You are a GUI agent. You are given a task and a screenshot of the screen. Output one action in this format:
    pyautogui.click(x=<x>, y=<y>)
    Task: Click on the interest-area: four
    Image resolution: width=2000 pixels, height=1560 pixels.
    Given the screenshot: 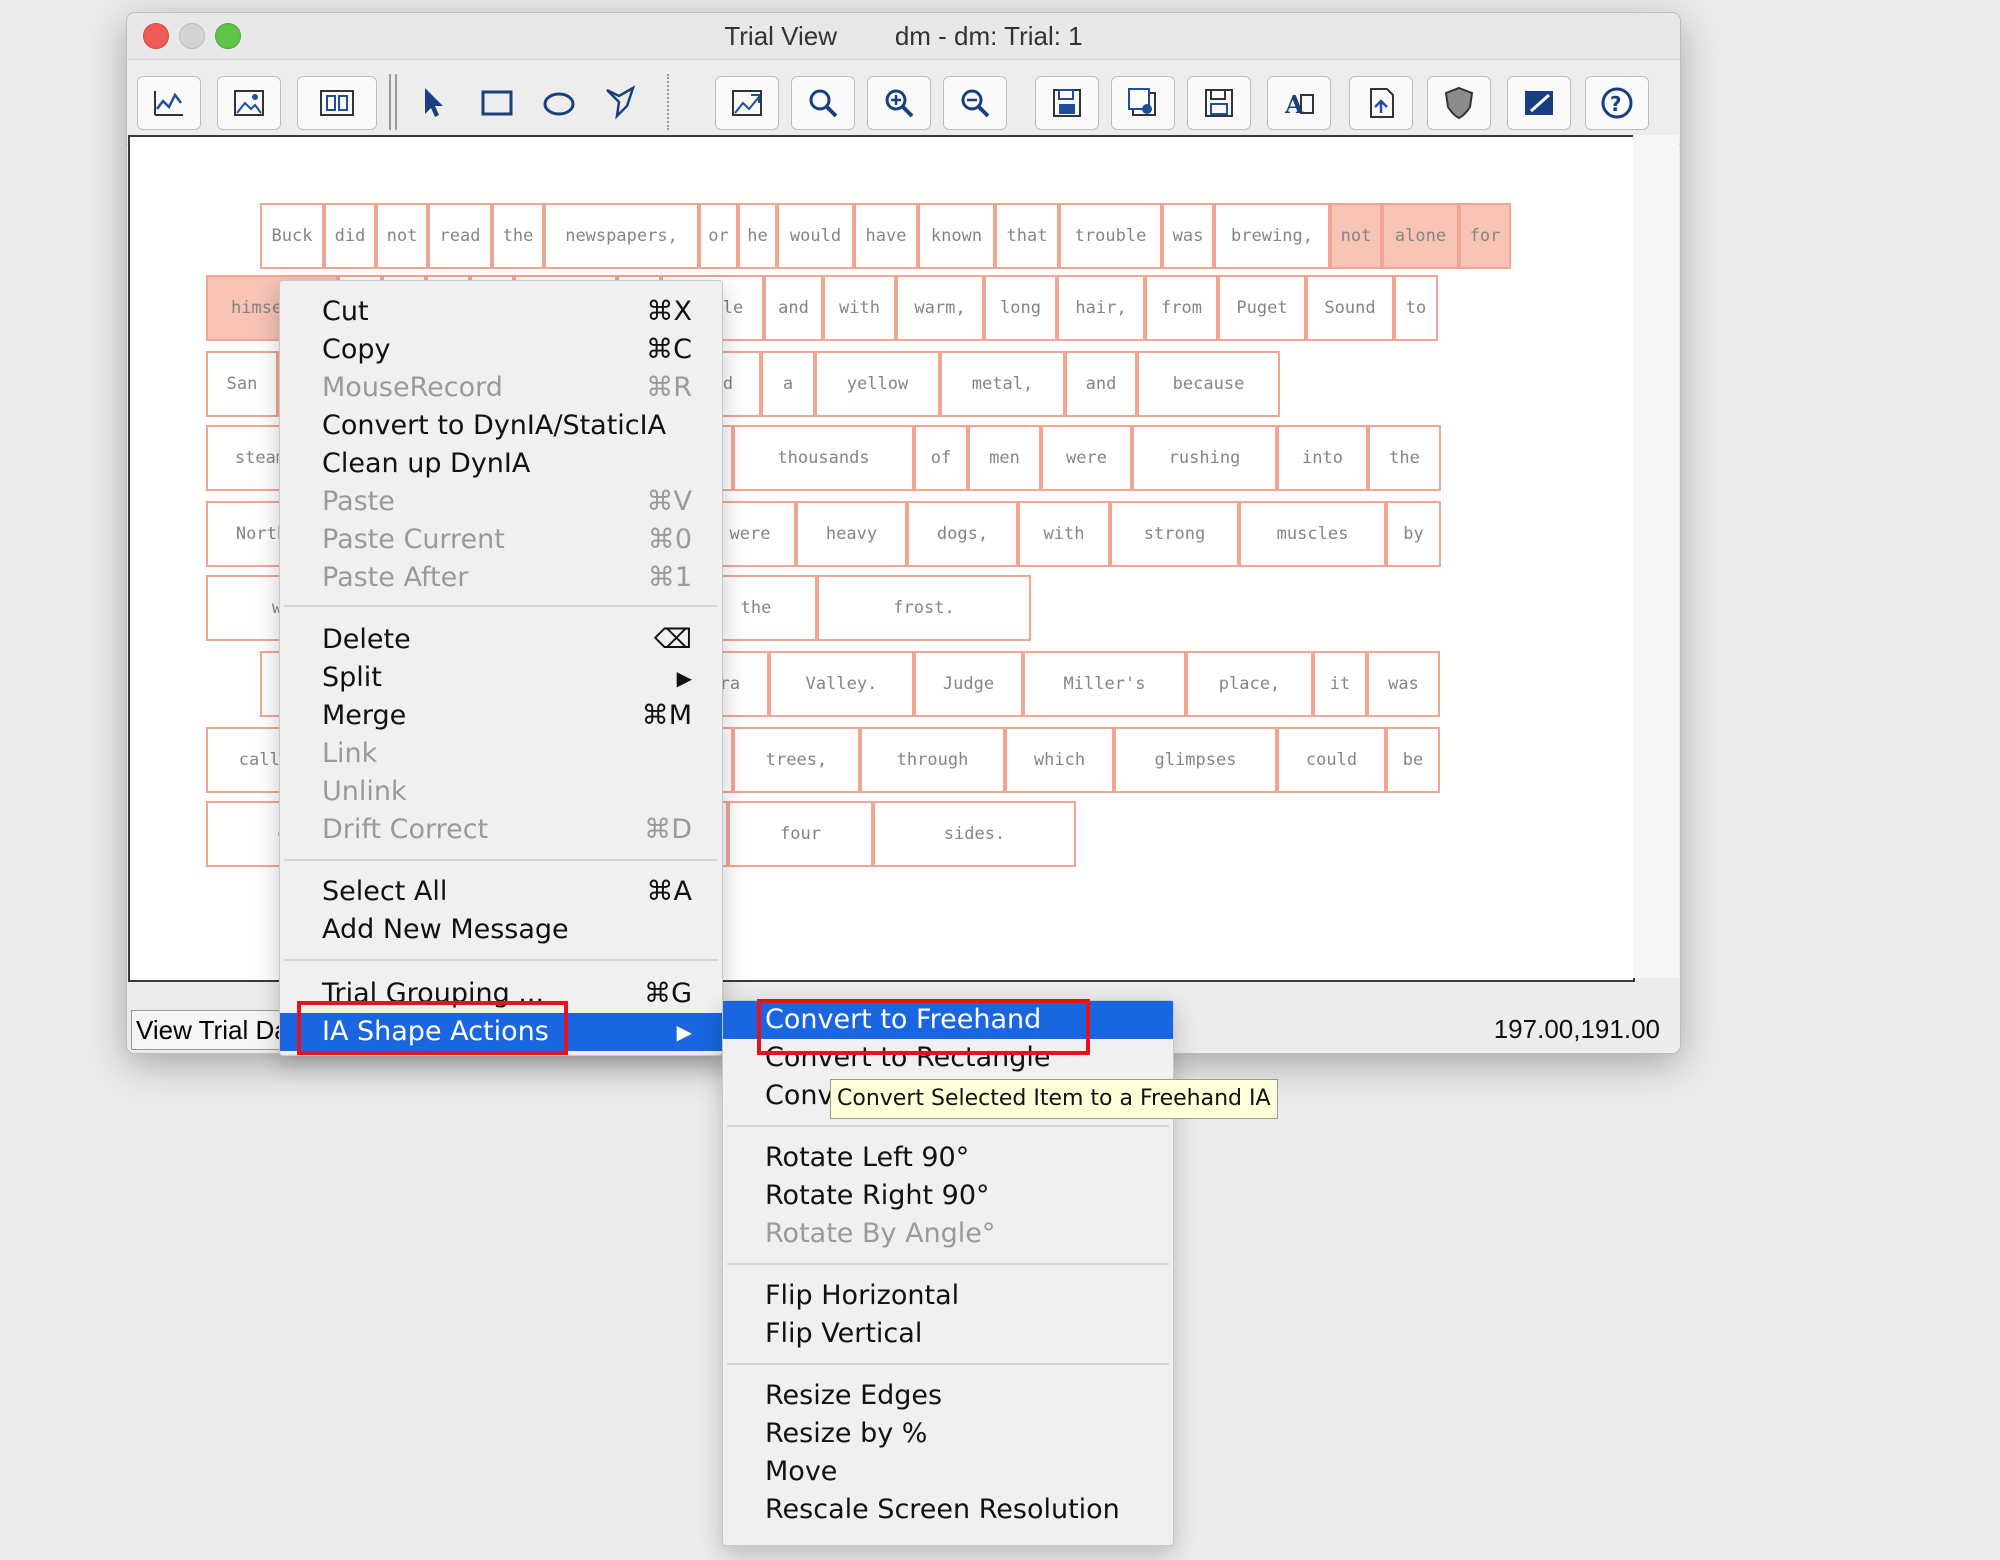 What is the action you would take?
    pyautogui.click(x=800, y=834)
    